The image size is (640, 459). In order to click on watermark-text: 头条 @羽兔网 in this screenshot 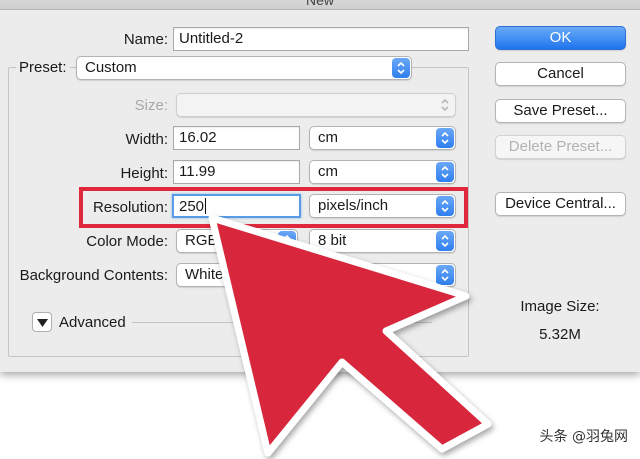, I will do `click(583, 437)`.